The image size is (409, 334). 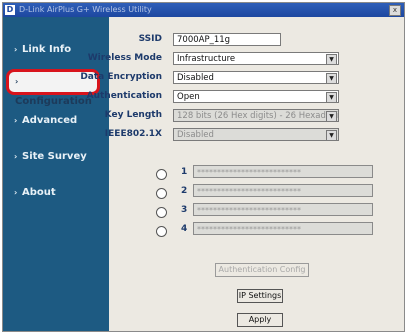 I want to click on ip-settings-button: IP Settings, so click(x=260, y=296).